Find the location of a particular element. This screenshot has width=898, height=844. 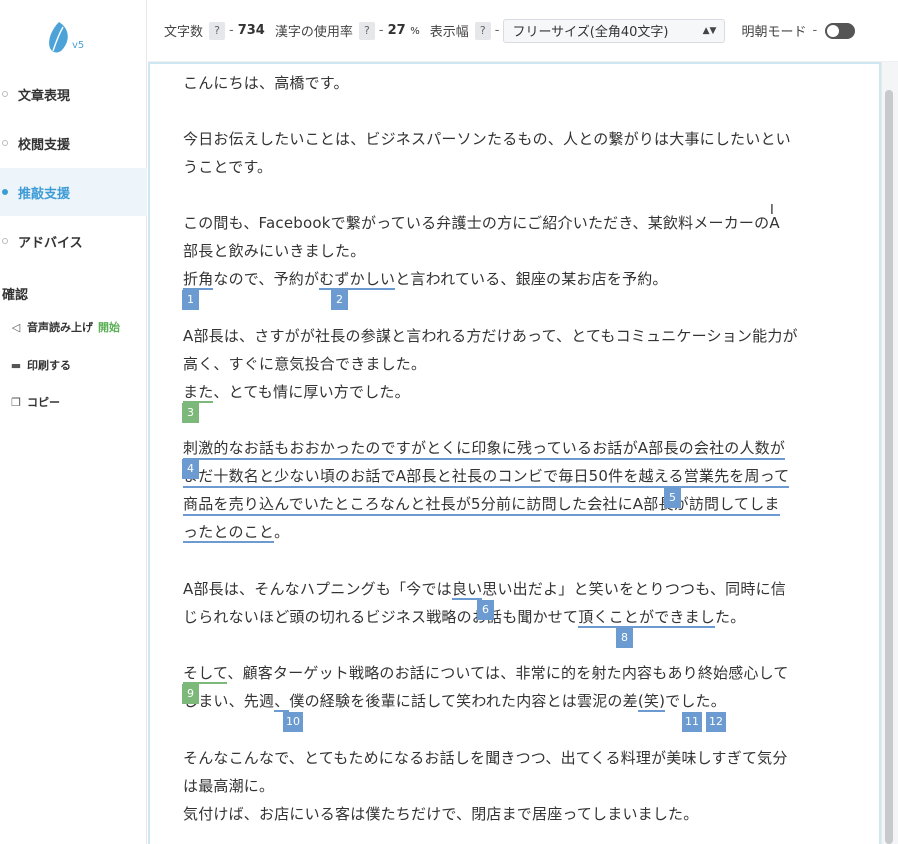

flagged-phrase: 、 is located at coordinates (282, 702).